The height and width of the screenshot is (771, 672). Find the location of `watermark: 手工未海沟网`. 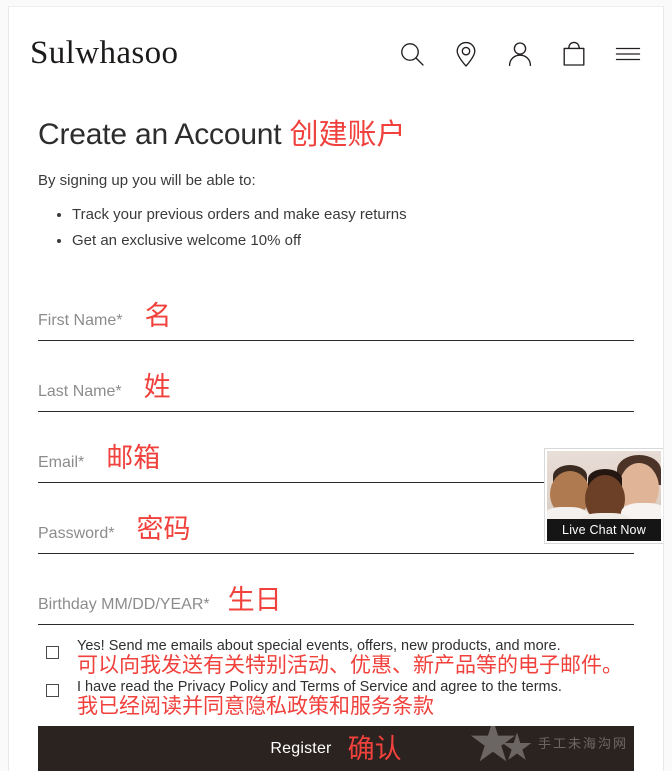

watermark: 手工未海沟网 is located at coordinates (549, 745).